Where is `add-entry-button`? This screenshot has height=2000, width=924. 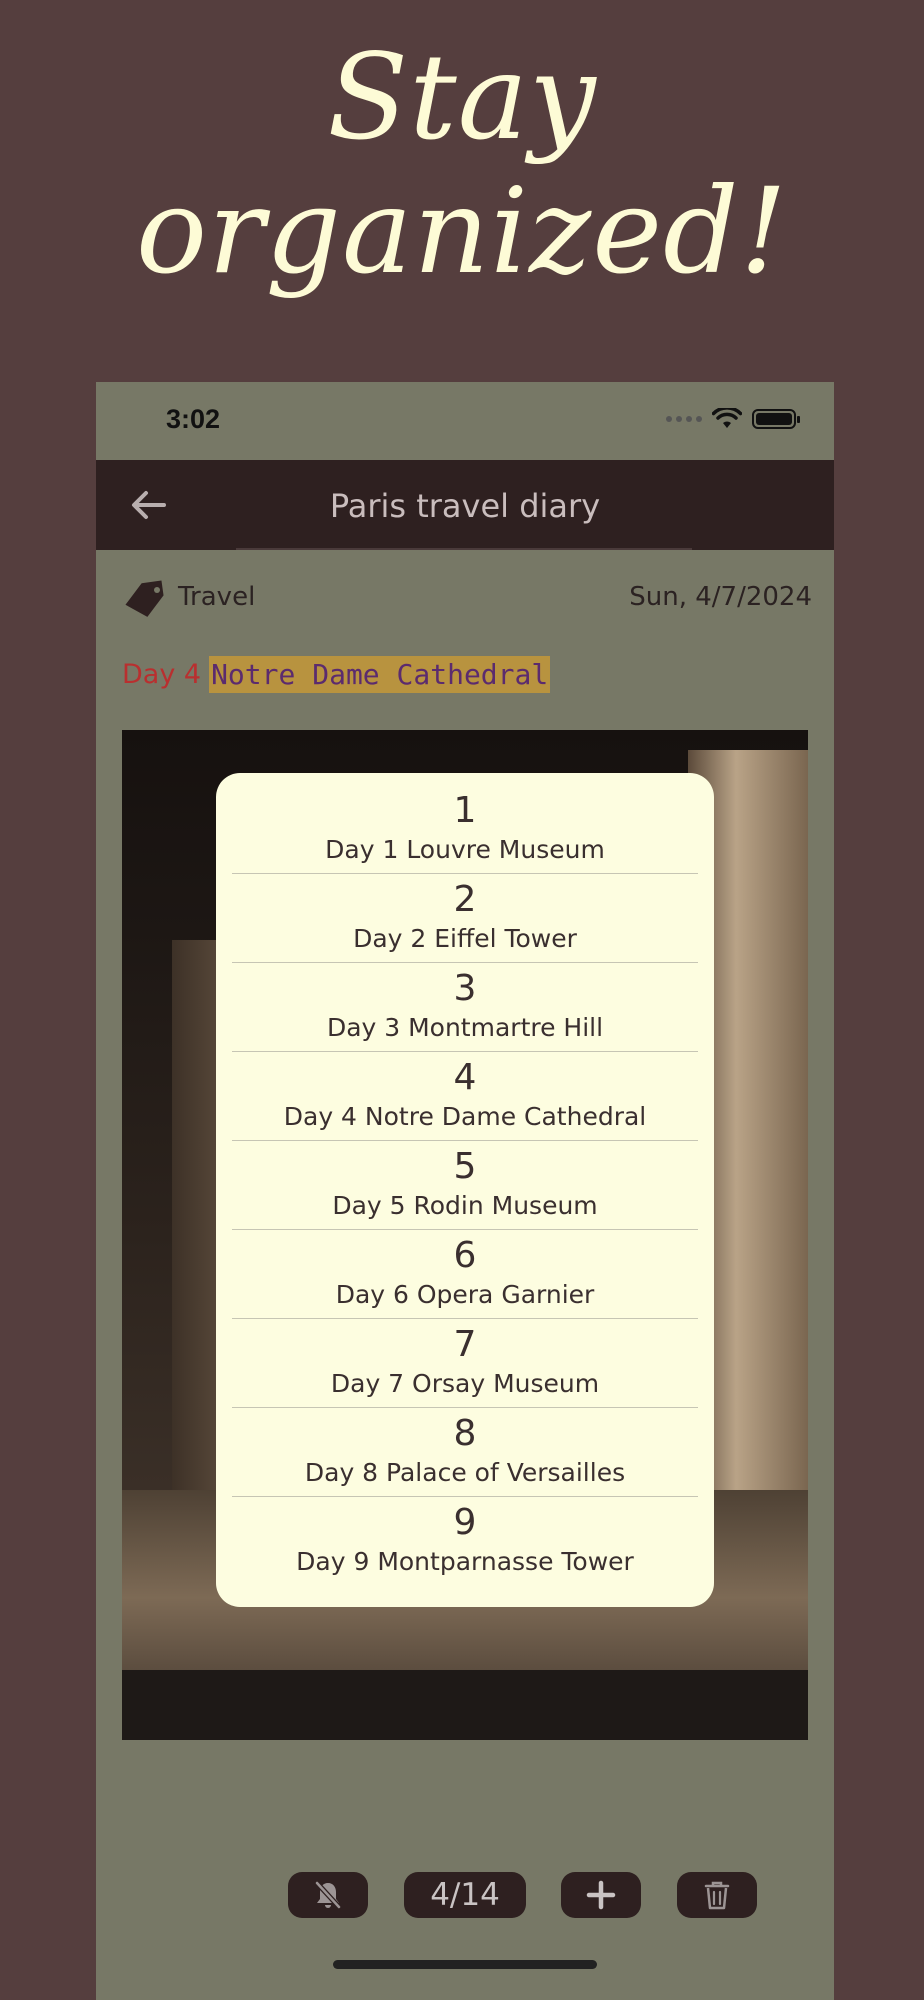 add-entry-button is located at coordinates (601, 1895).